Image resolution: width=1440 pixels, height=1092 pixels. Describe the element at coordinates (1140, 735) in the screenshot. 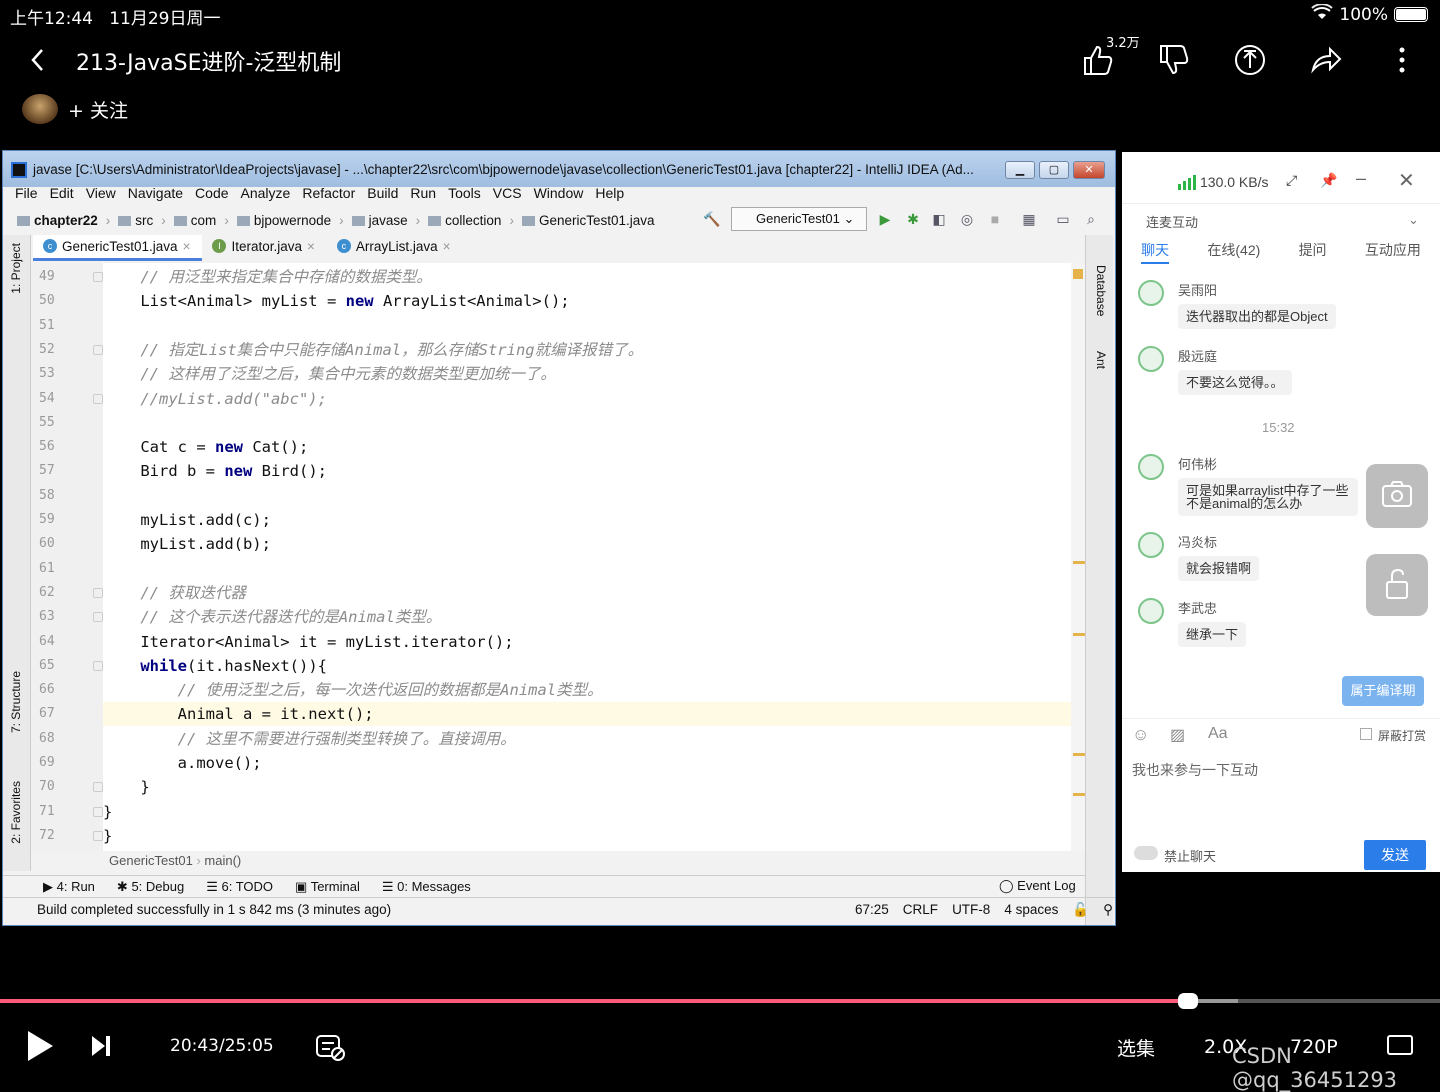

I see `emoji-icon: ☺` at that location.